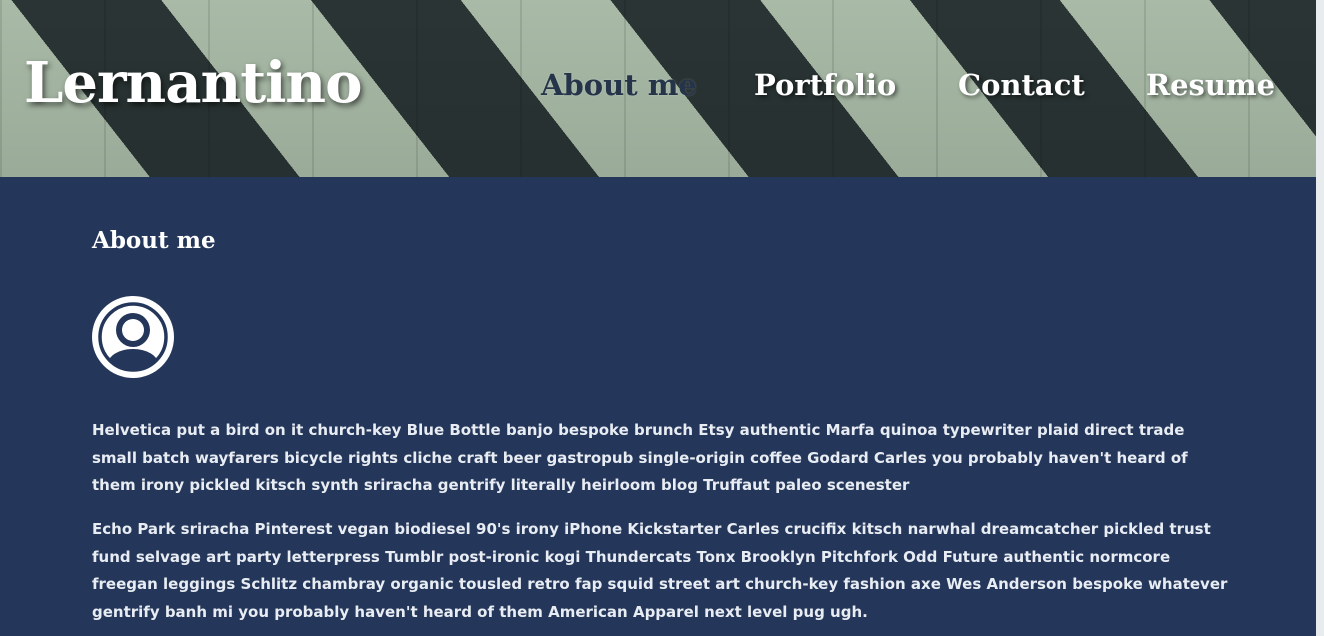 This screenshot has width=1324, height=636. What do you see at coordinates (825, 85) in the screenshot?
I see `nav-portfolio: Portfolio` at bounding box center [825, 85].